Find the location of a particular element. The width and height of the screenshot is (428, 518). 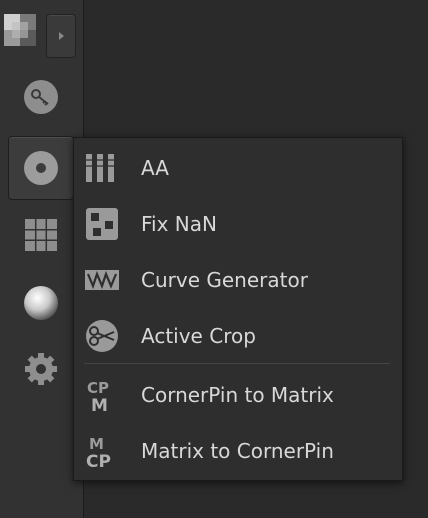

menu-item-cornerpin-to-matrix: CP M CornerPin to Matrix is located at coordinates (238, 395).